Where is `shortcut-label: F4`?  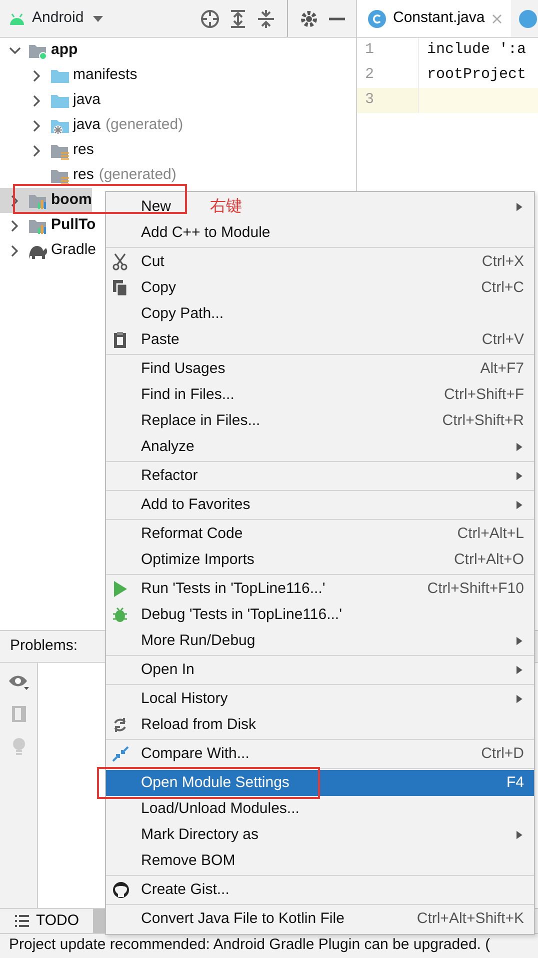
shortcut-label: F4 is located at coordinates (515, 782).